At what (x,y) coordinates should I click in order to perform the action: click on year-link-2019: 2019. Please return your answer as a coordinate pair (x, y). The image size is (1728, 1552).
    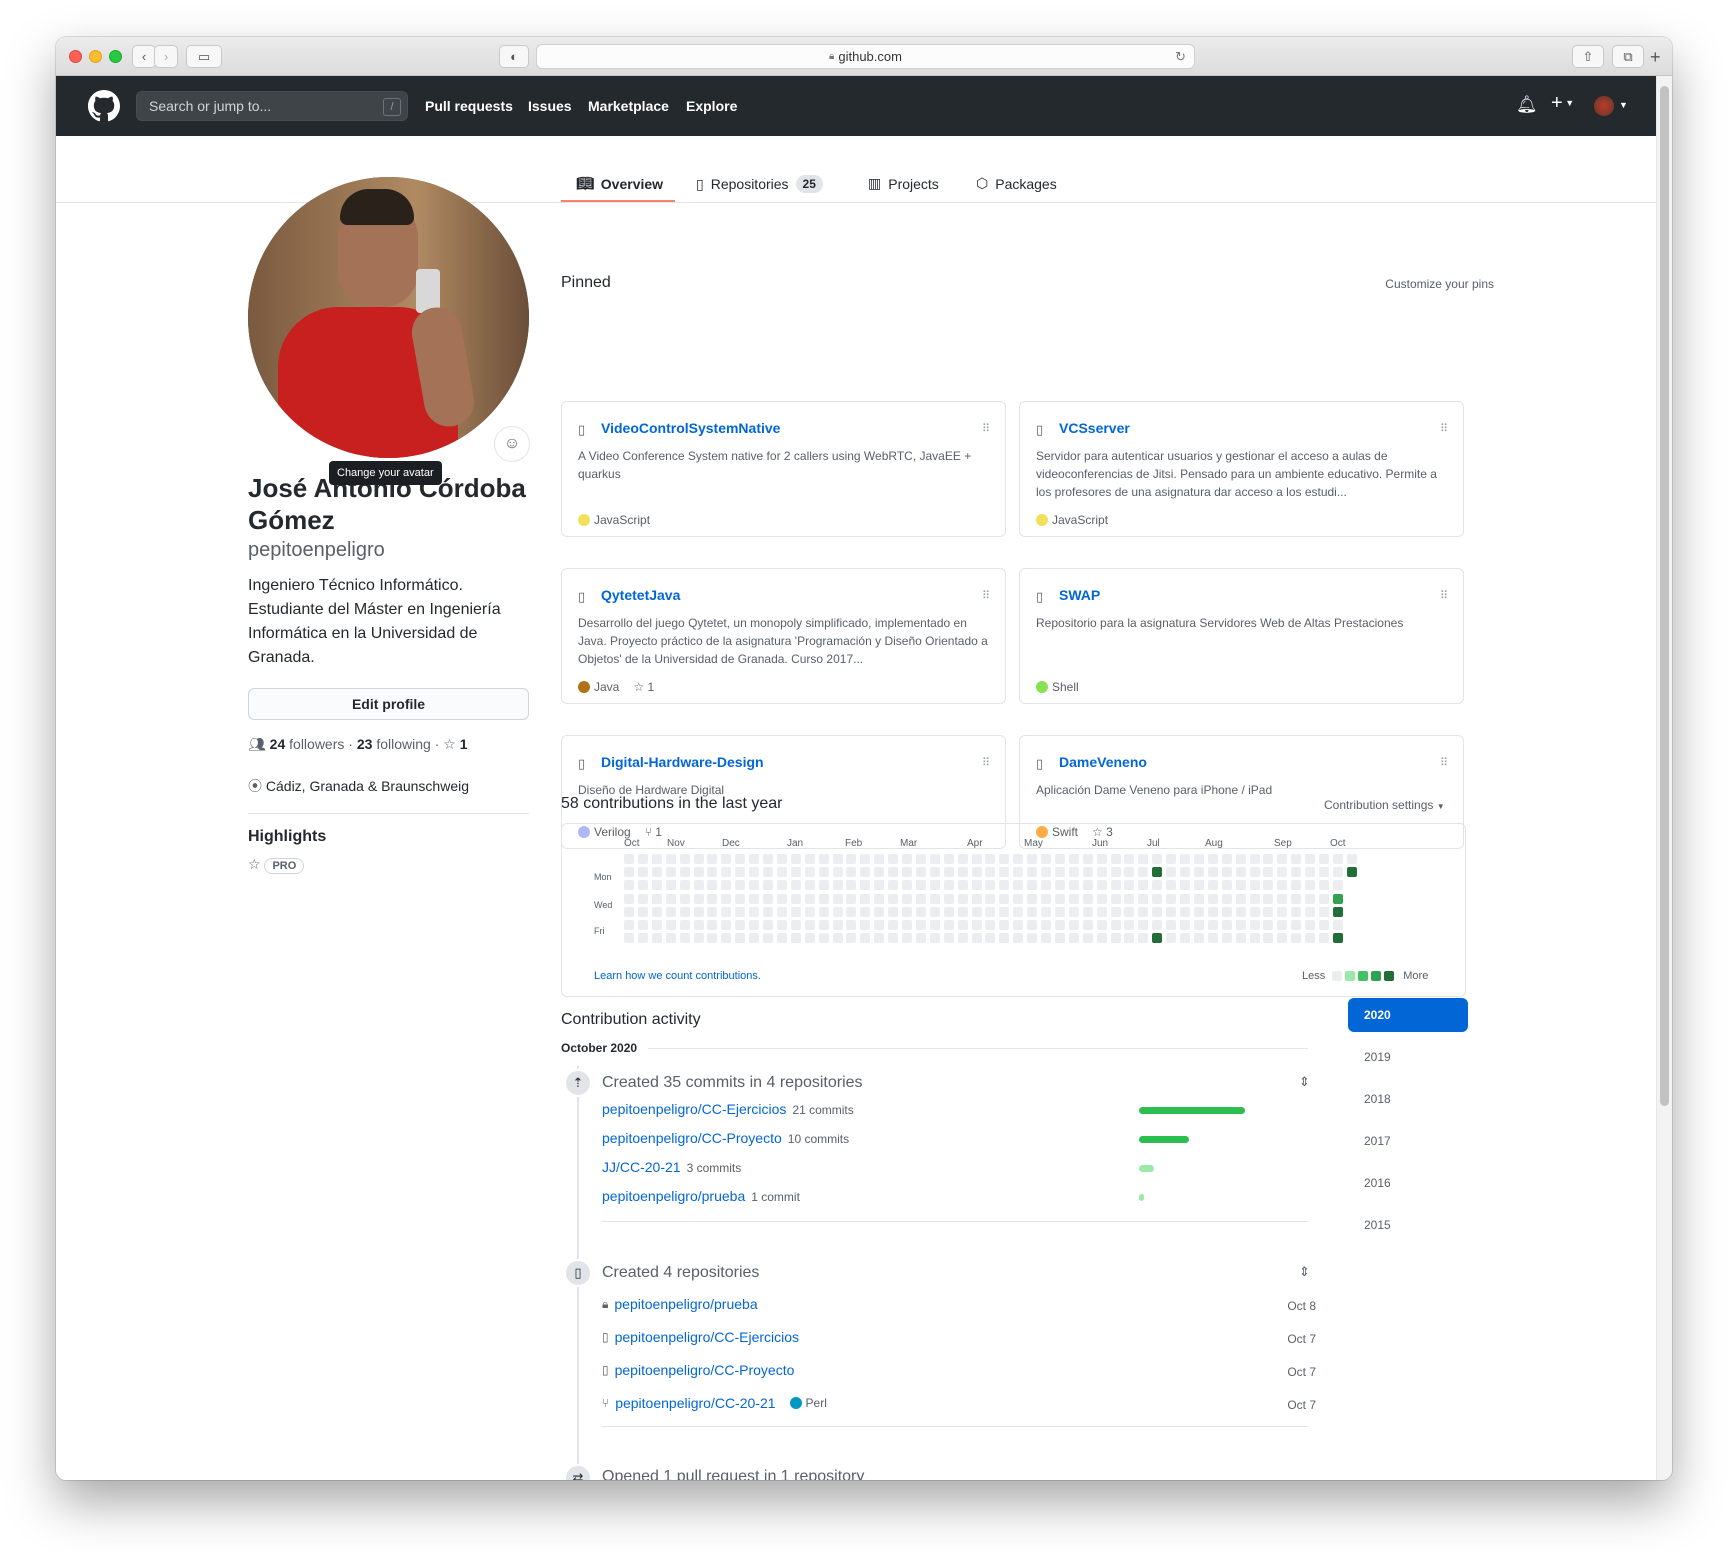
    Looking at the image, I should click on (1408, 1057).